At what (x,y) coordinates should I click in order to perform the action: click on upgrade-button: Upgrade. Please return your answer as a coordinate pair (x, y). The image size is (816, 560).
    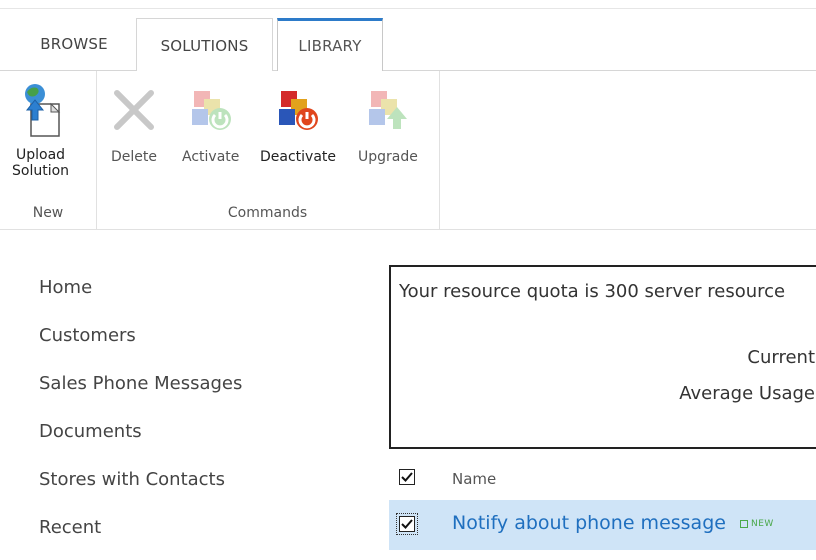
    Looking at the image, I should click on (388, 122).